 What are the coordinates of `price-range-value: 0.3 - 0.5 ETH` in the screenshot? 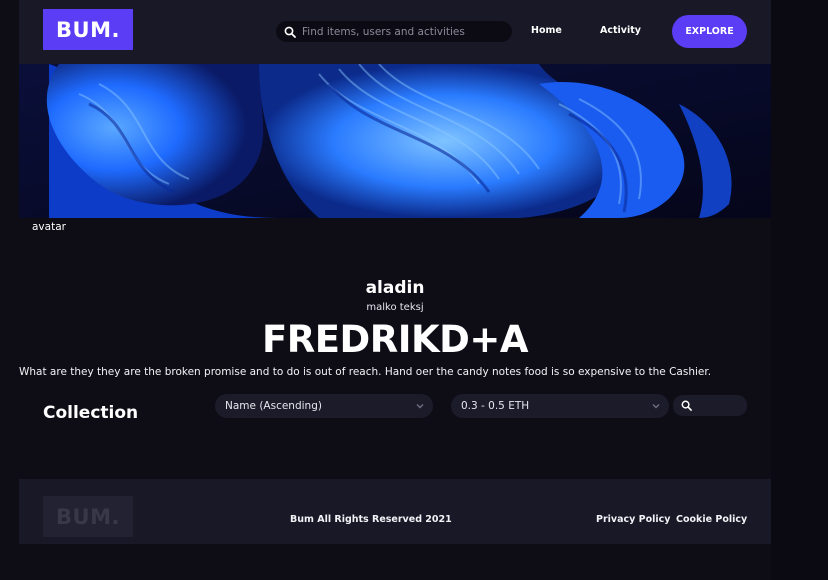 It's located at (495, 406).